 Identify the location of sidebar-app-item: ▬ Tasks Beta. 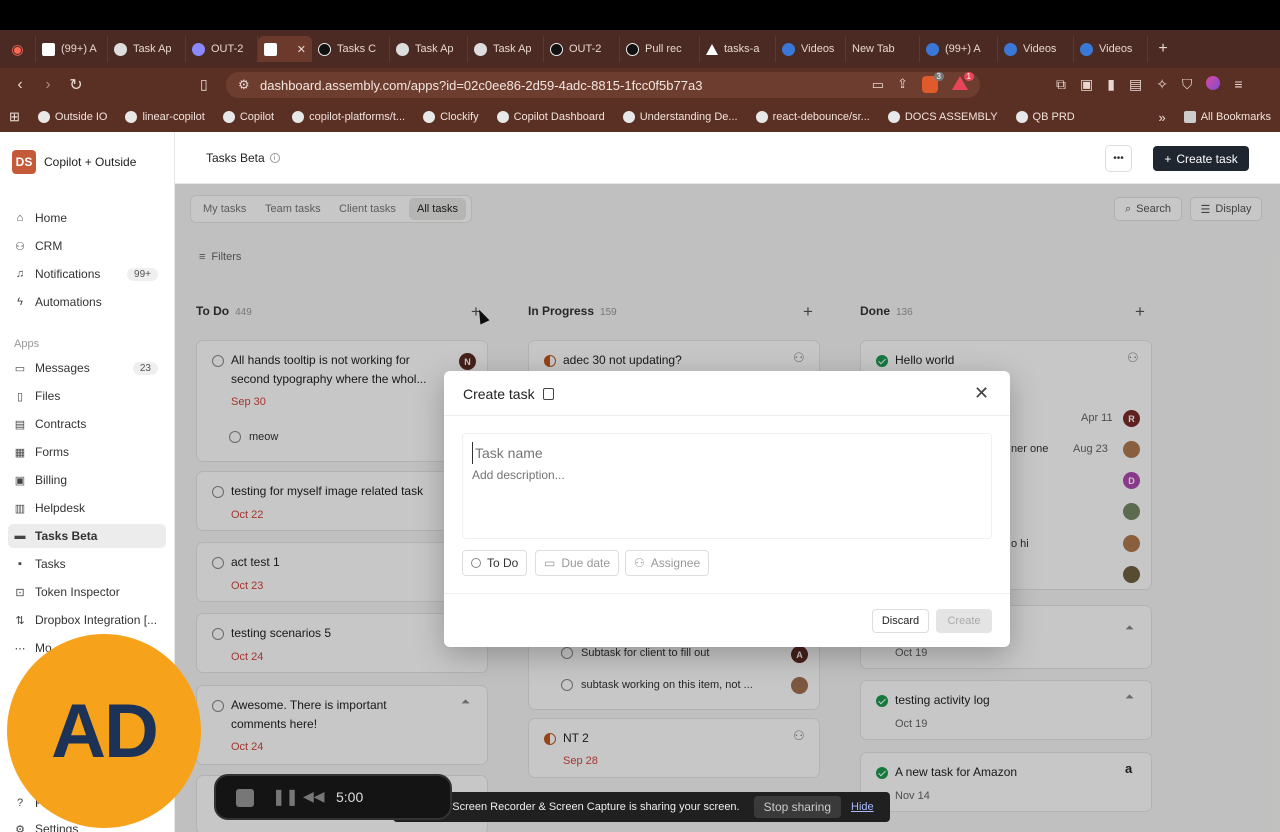
(87, 536).